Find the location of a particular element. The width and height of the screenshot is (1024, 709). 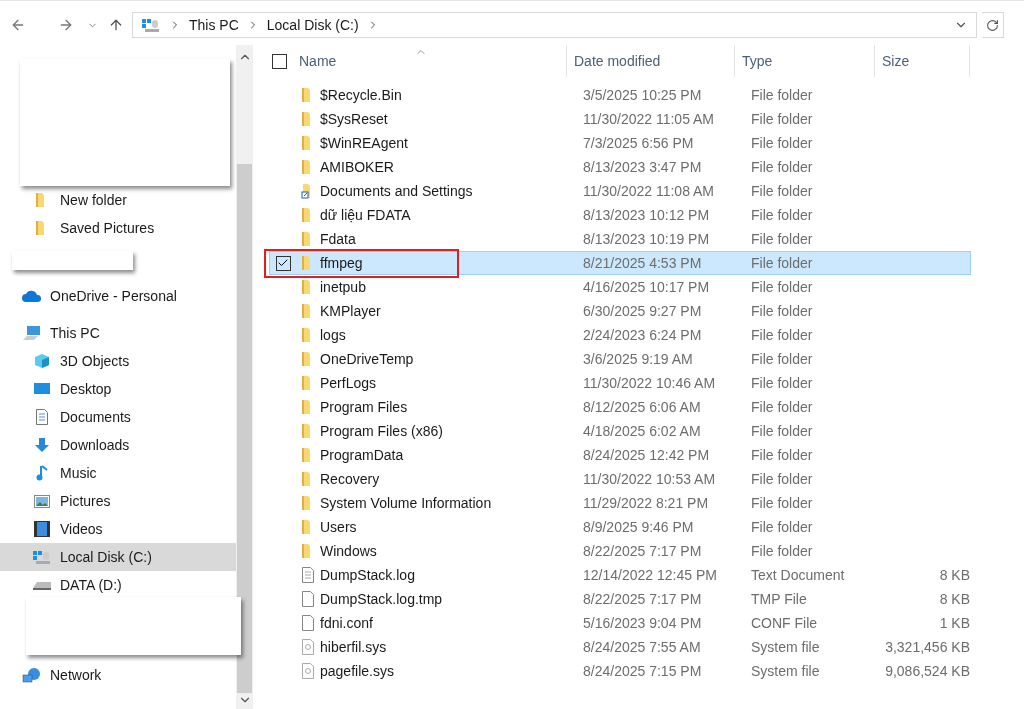

file-row: Program Files 8/12/2025 6:06 AM File folder is located at coordinates (620, 407).